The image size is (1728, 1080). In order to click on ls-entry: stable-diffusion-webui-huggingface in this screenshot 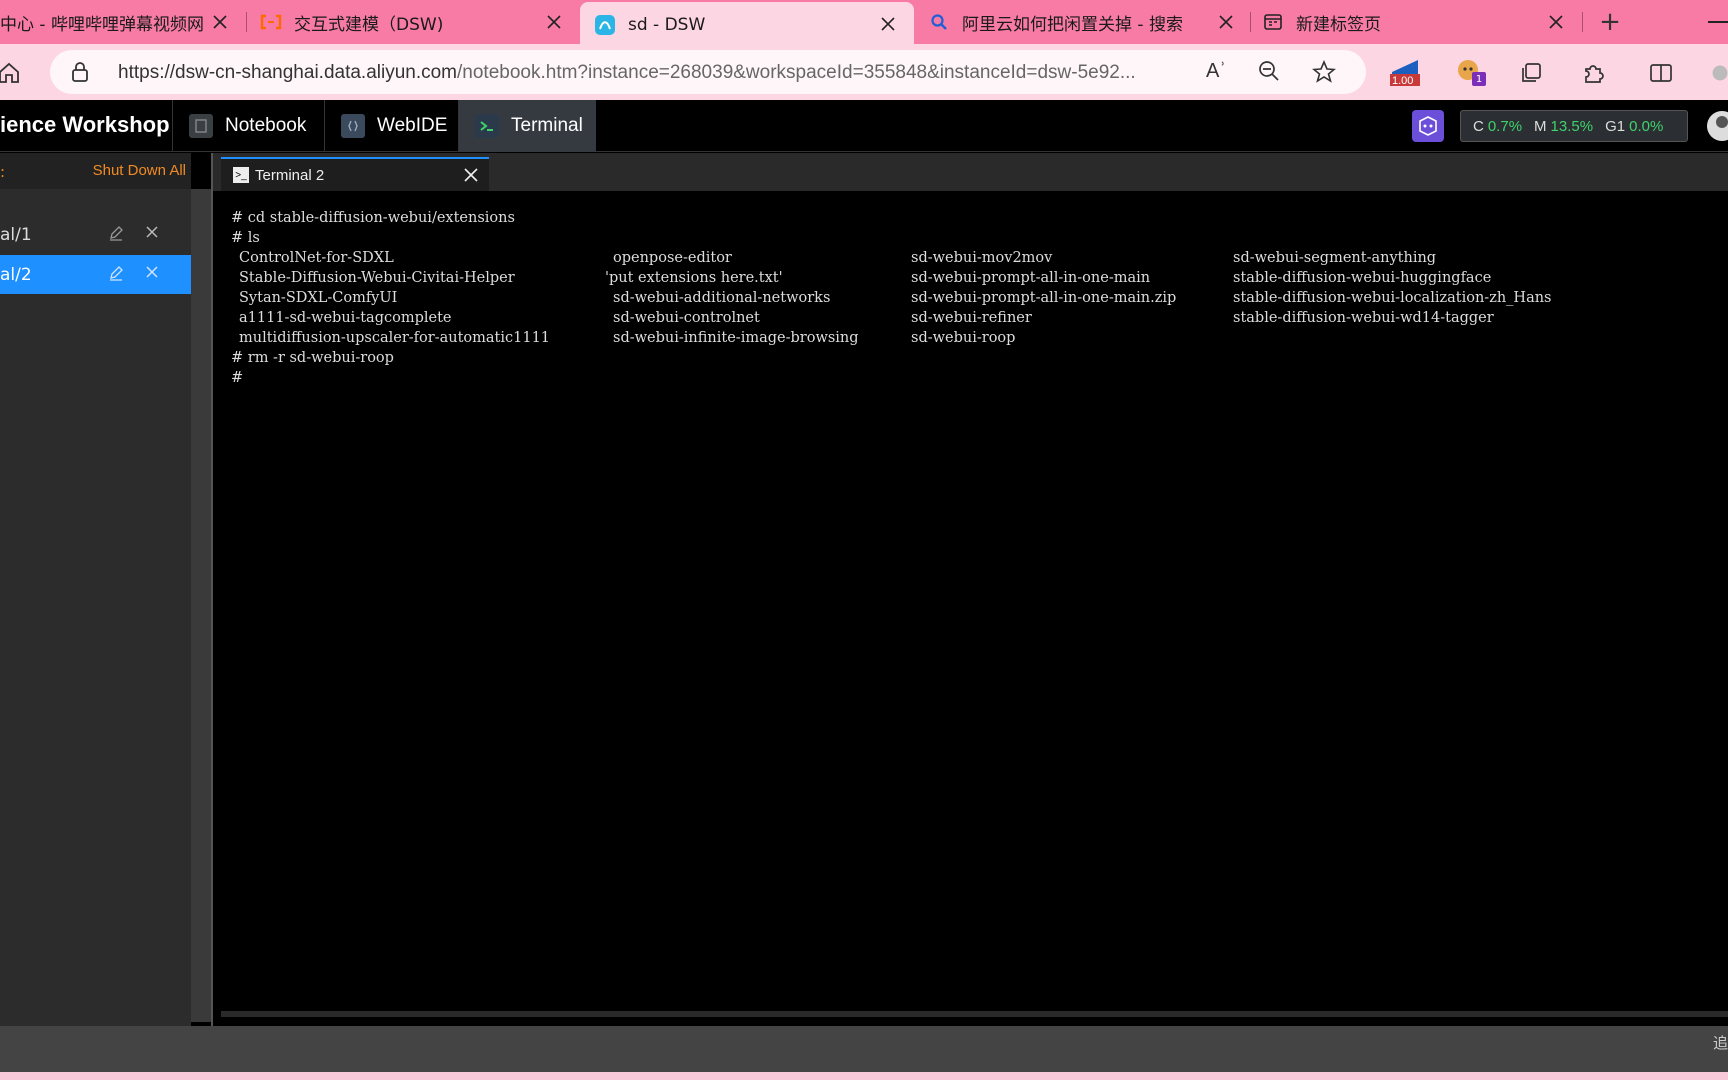, I will do `click(1362, 278)`.